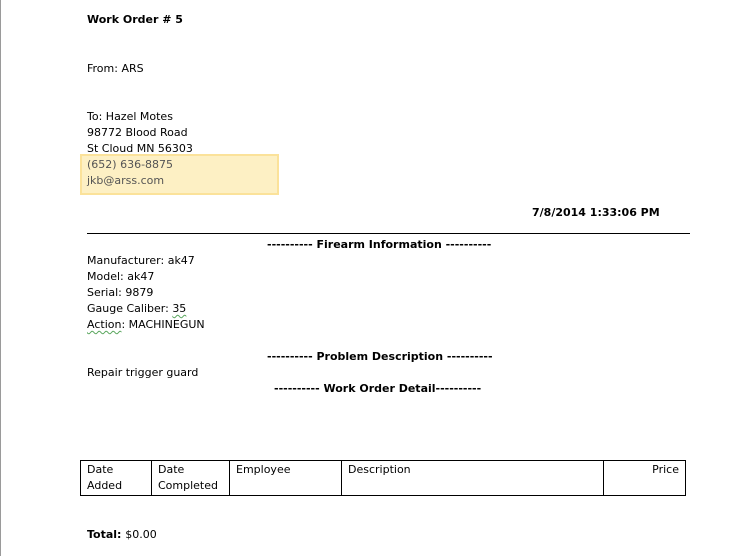 The width and height of the screenshot is (730, 556). I want to click on from-value: ARS, so click(132, 68).